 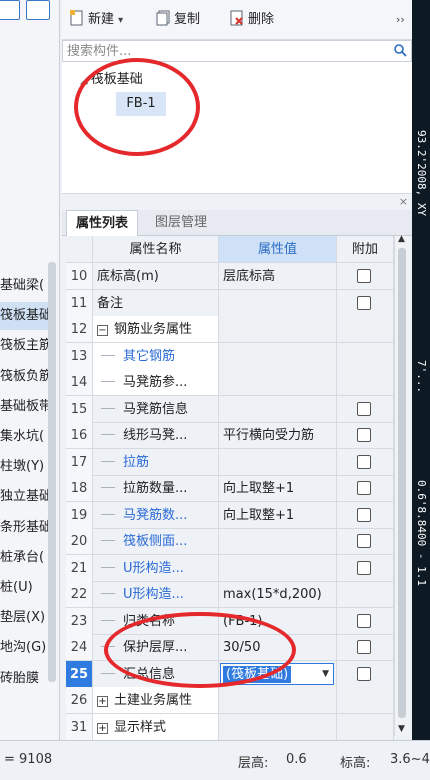 What do you see at coordinates (401, 239) in the screenshot?
I see `scroll-up-icon: ▲` at bounding box center [401, 239].